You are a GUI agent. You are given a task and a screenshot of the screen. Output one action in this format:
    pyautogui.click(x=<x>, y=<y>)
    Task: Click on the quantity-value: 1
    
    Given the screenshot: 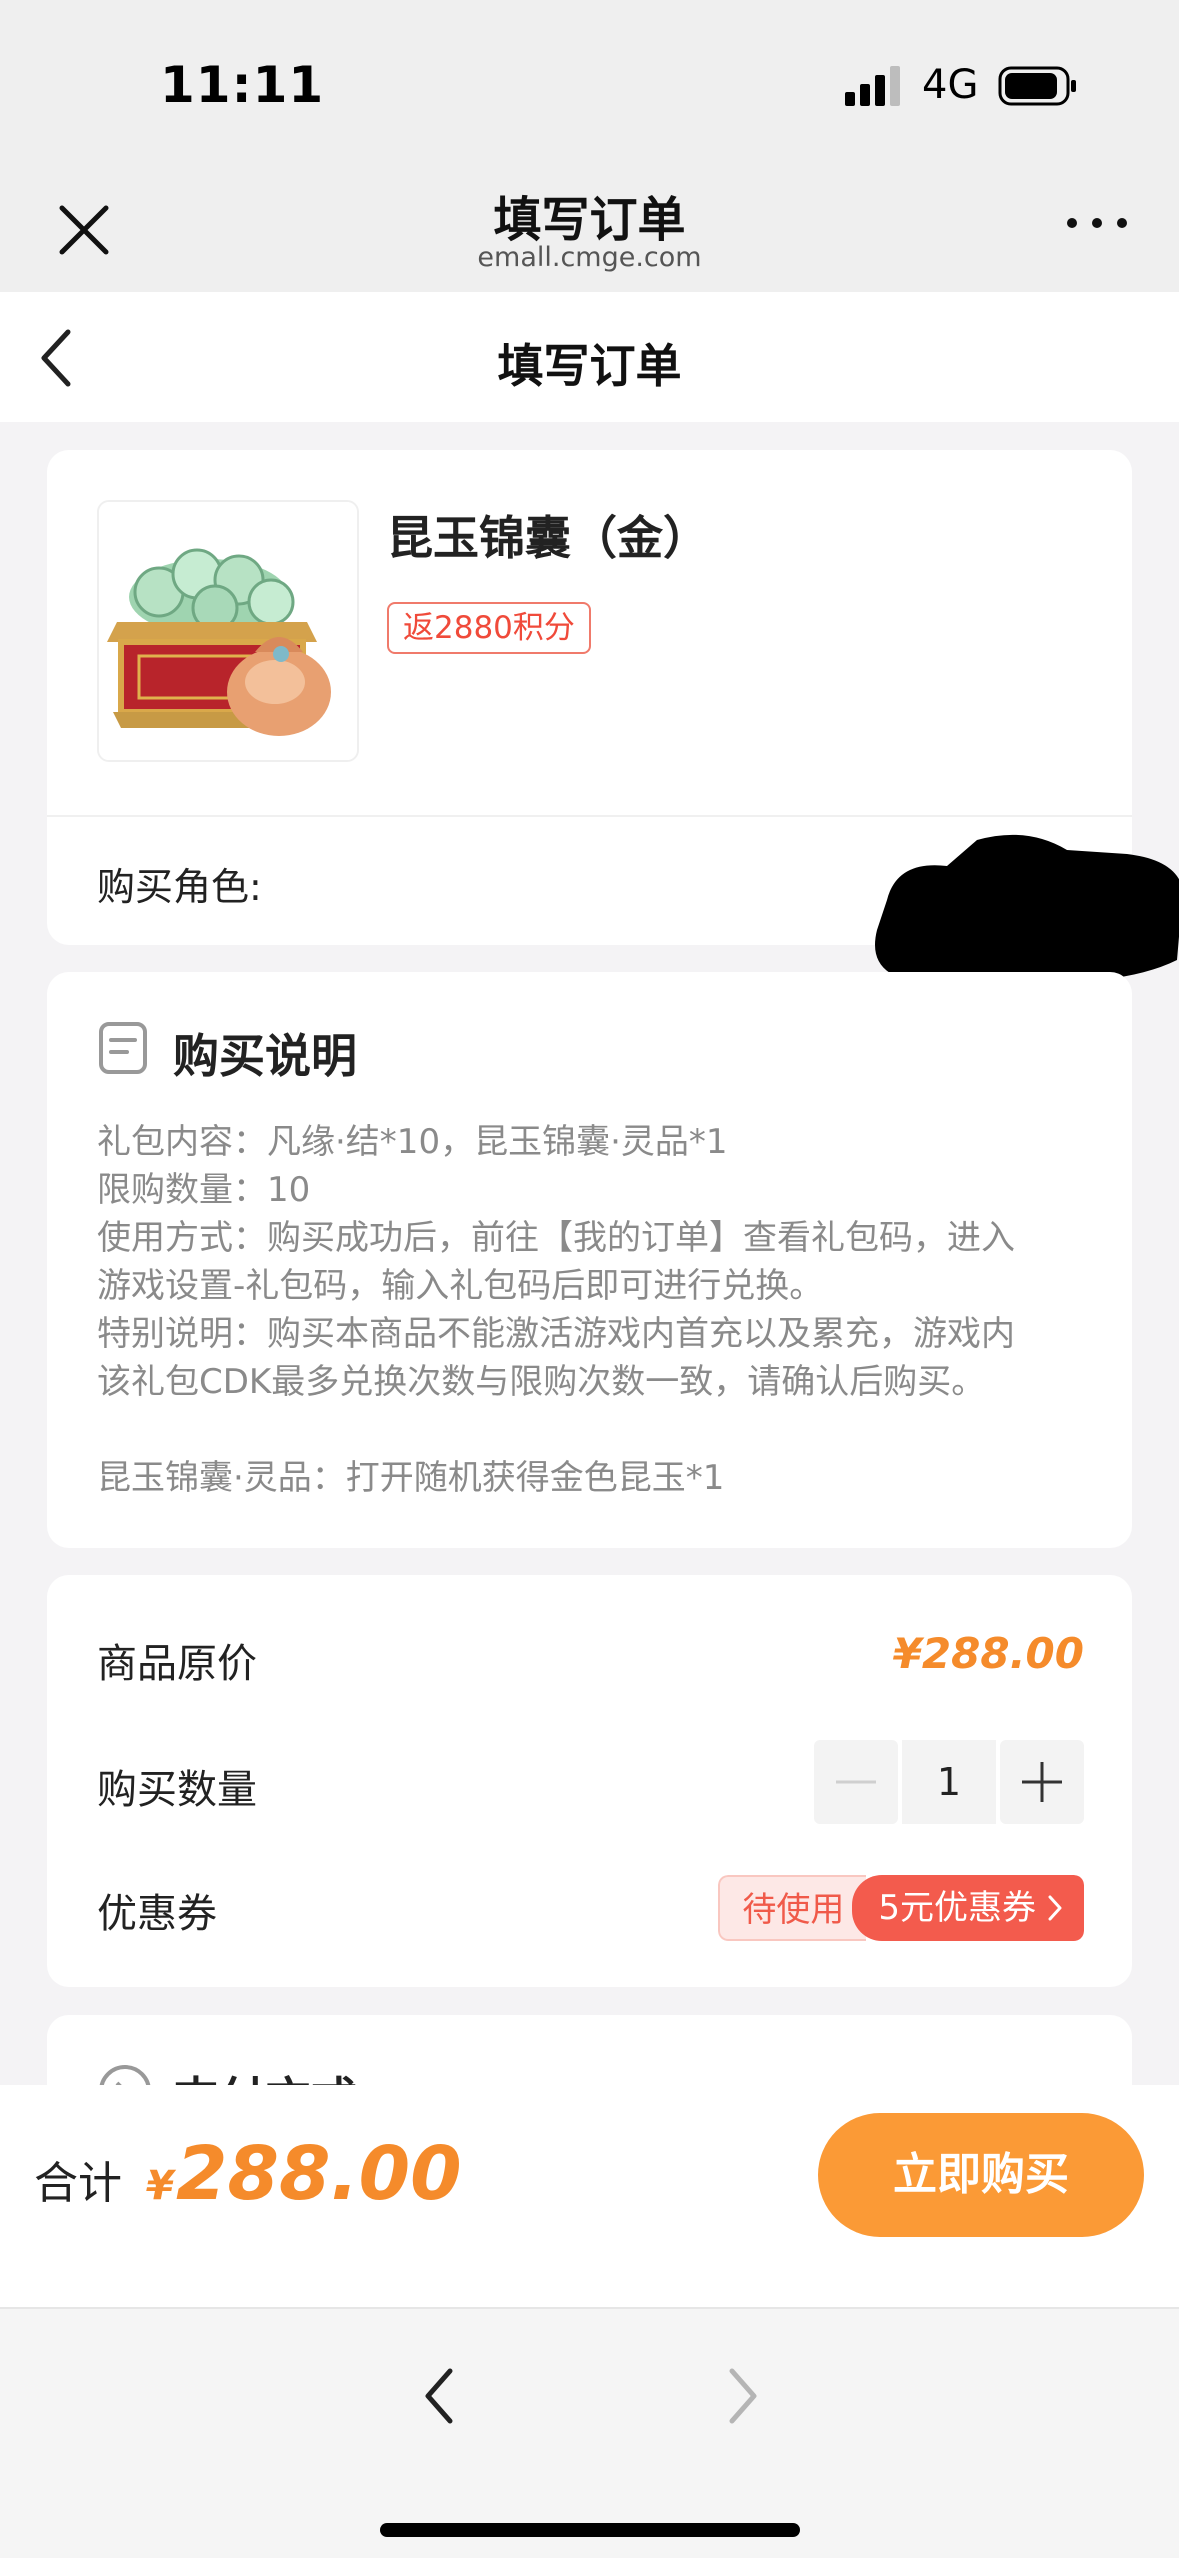 What is the action you would take?
    pyautogui.click(x=949, y=1782)
    